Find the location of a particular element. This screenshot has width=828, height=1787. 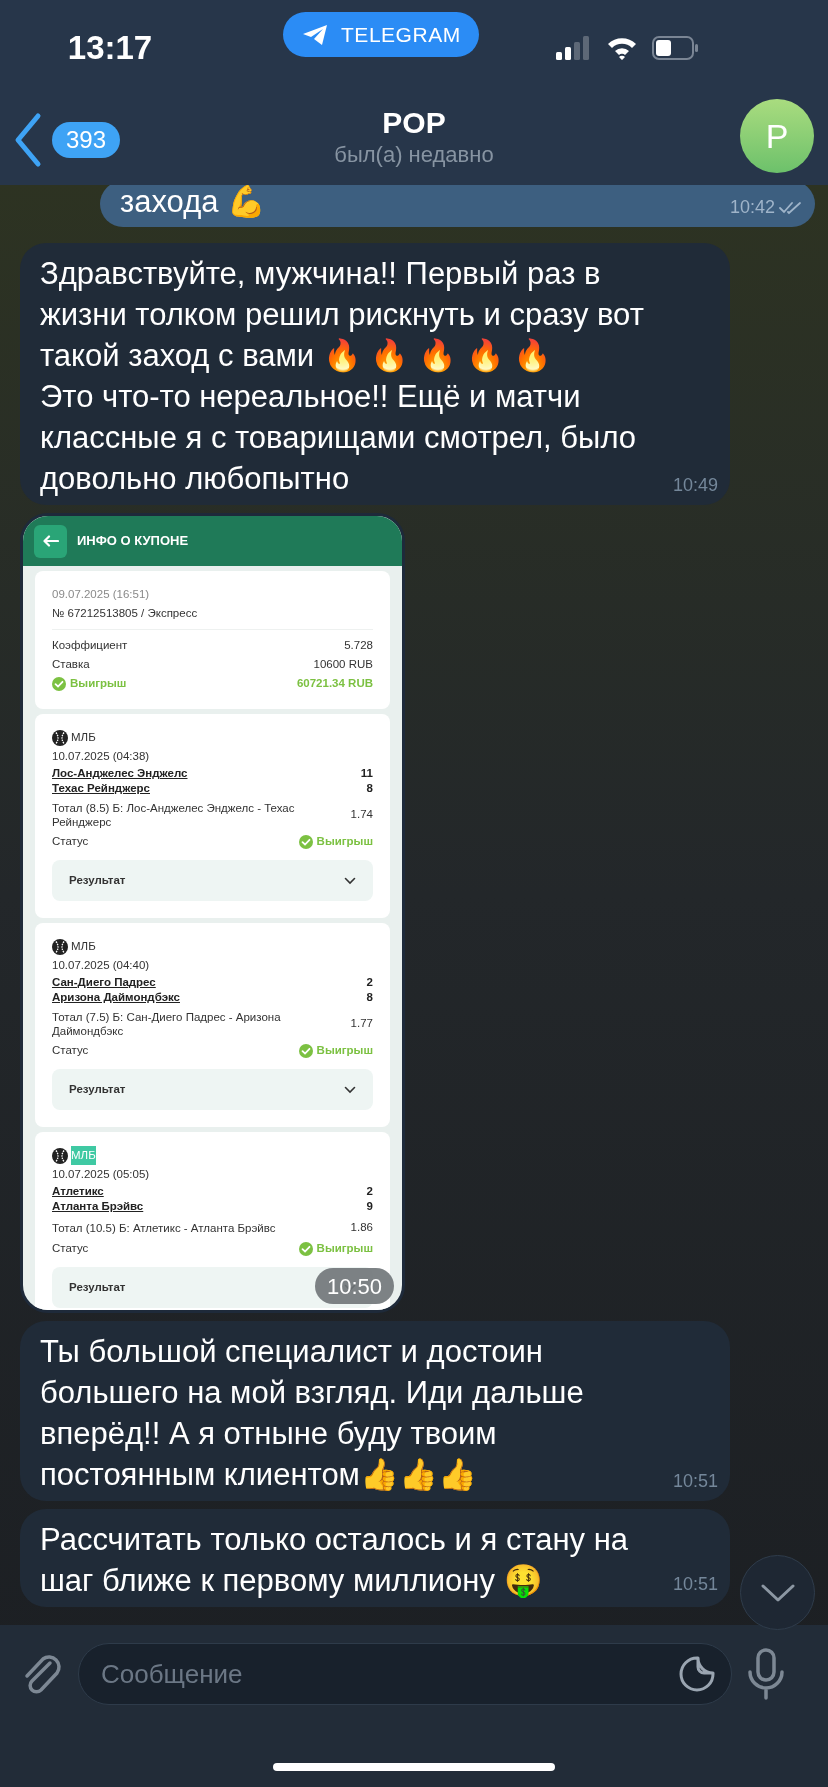

bet-odds: 1.74 is located at coordinates (361, 815).